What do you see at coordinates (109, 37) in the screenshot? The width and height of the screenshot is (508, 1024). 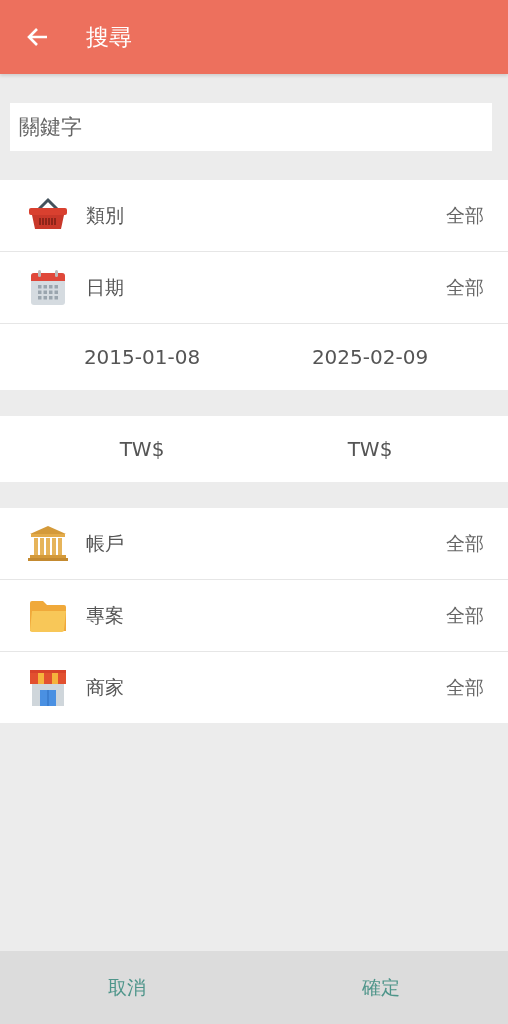 I see `page-title: 搜尋` at bounding box center [109, 37].